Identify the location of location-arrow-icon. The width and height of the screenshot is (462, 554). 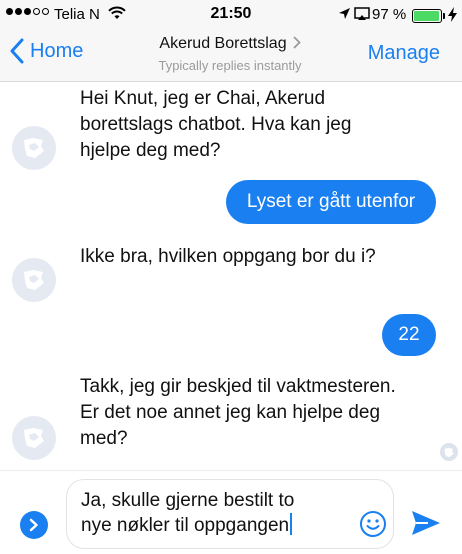
(344, 16).